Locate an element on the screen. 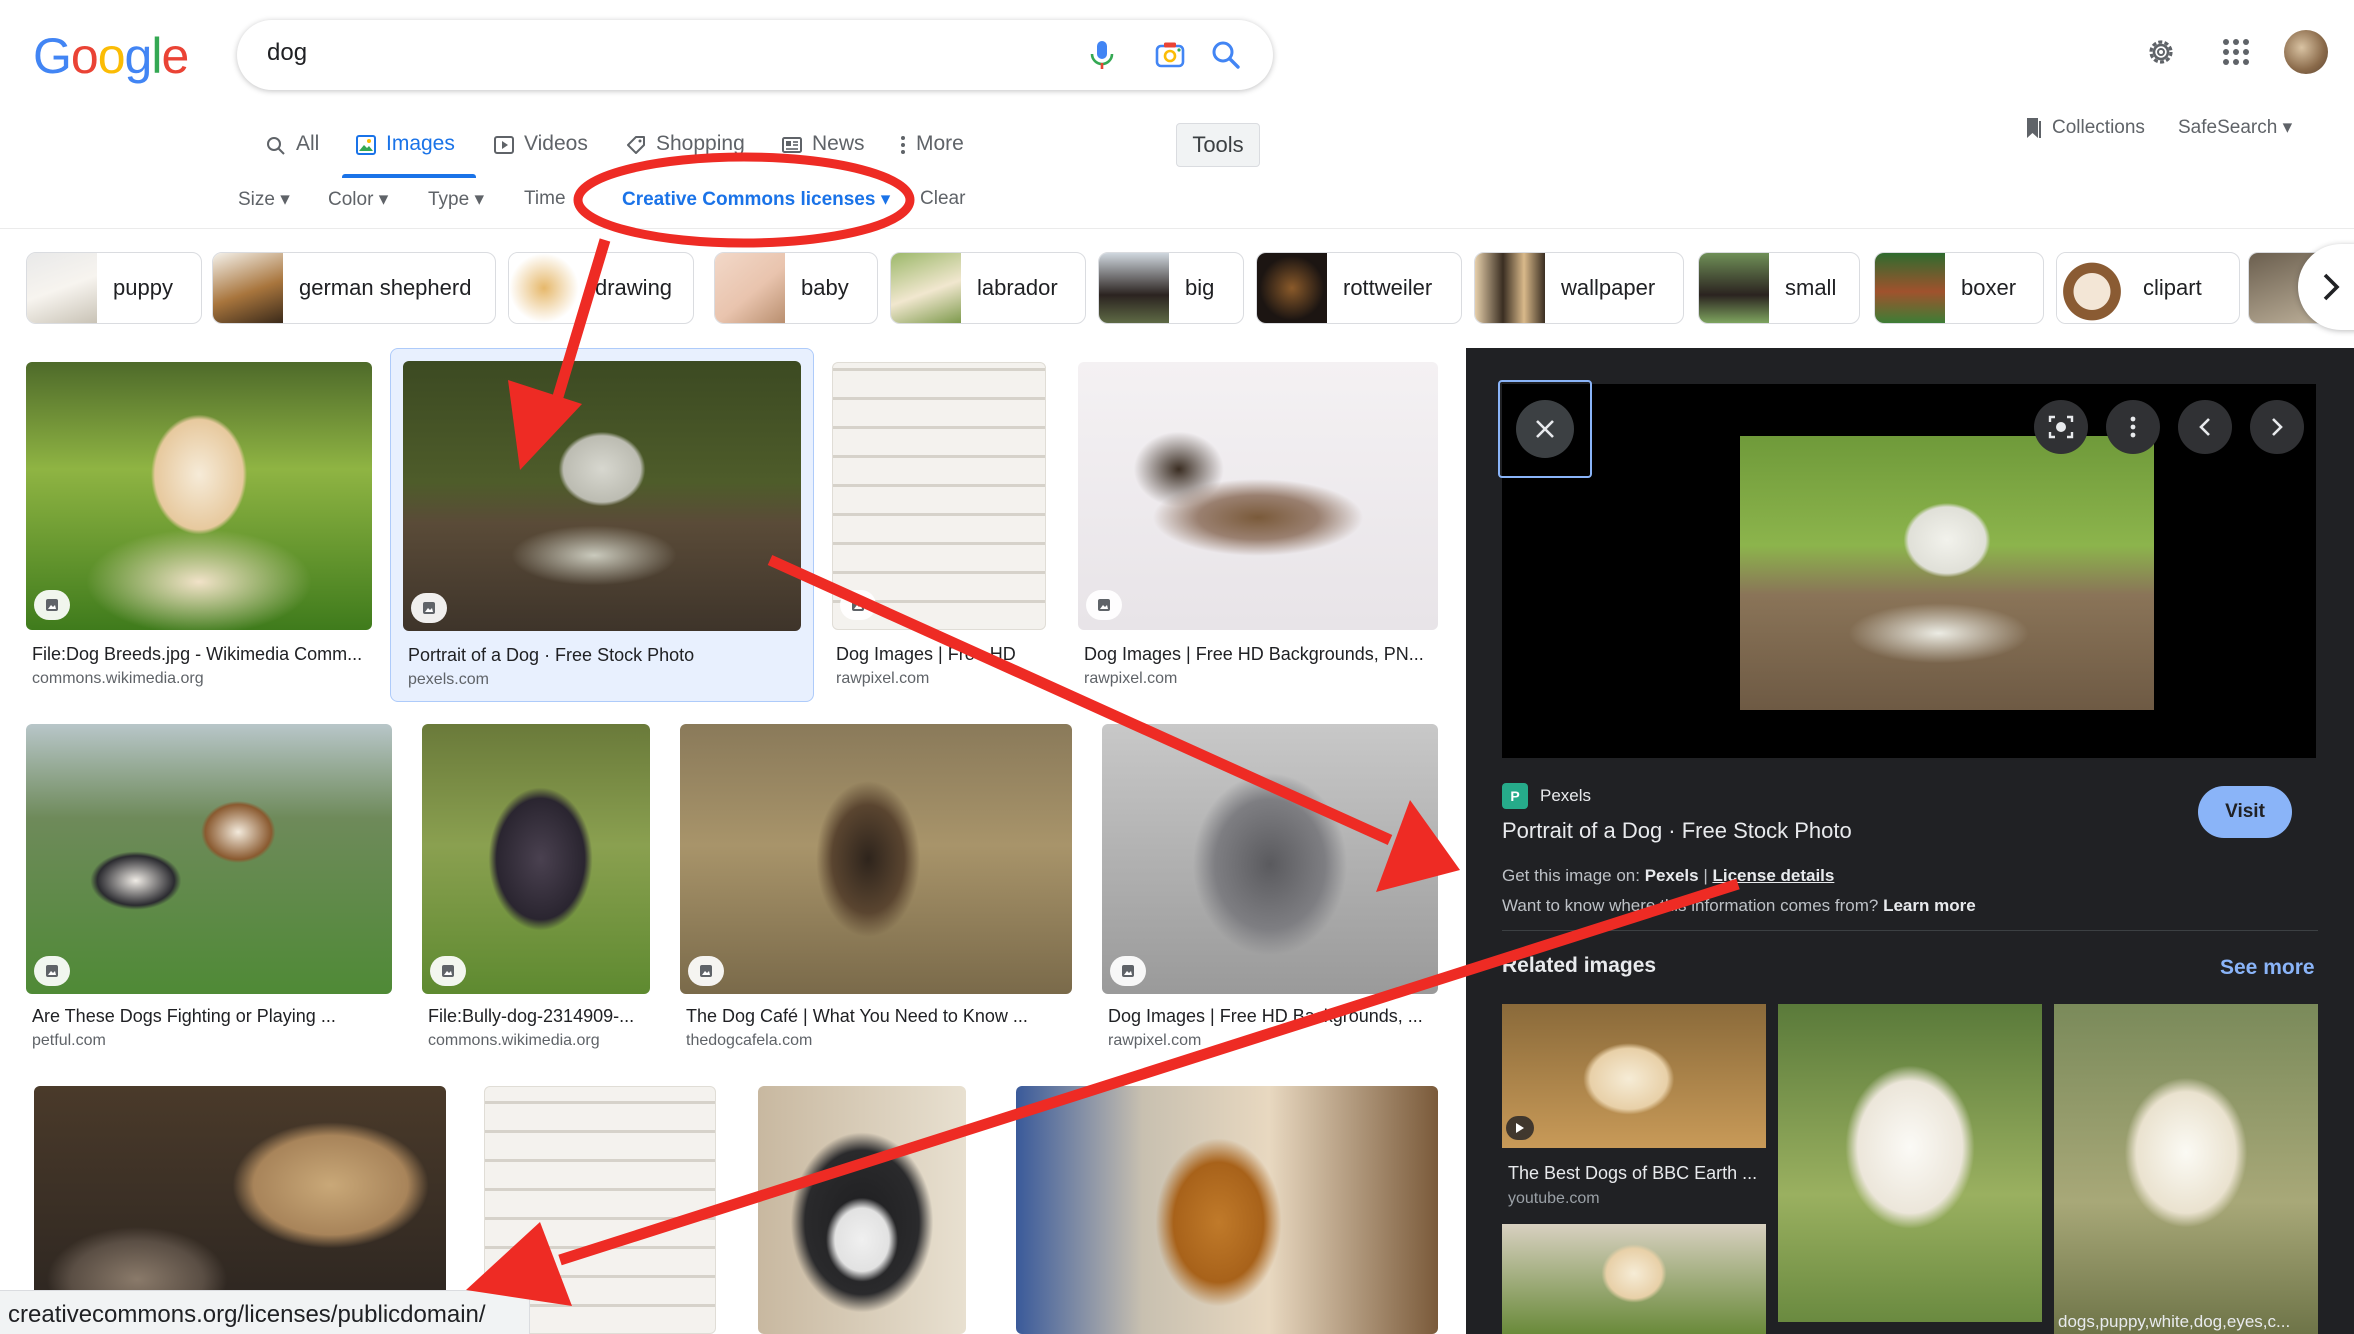 This screenshot has height=1334, width=2354. safesearch-menu: SafeSearch ▾ is located at coordinates (2235, 127).